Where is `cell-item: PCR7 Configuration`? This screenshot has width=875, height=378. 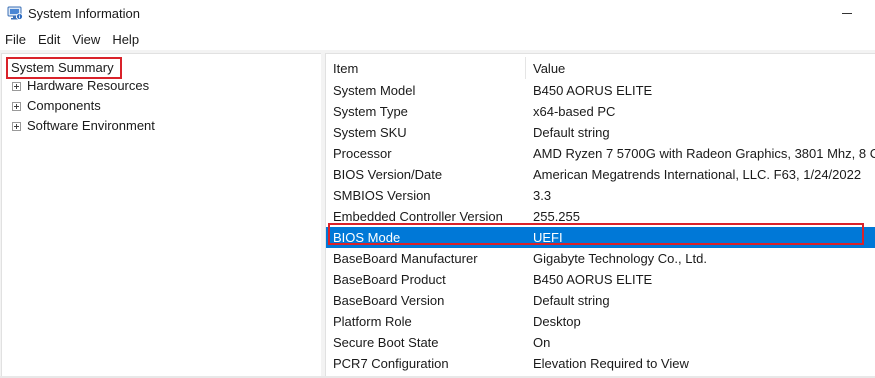 cell-item: PCR7 Configuration is located at coordinates (391, 363).